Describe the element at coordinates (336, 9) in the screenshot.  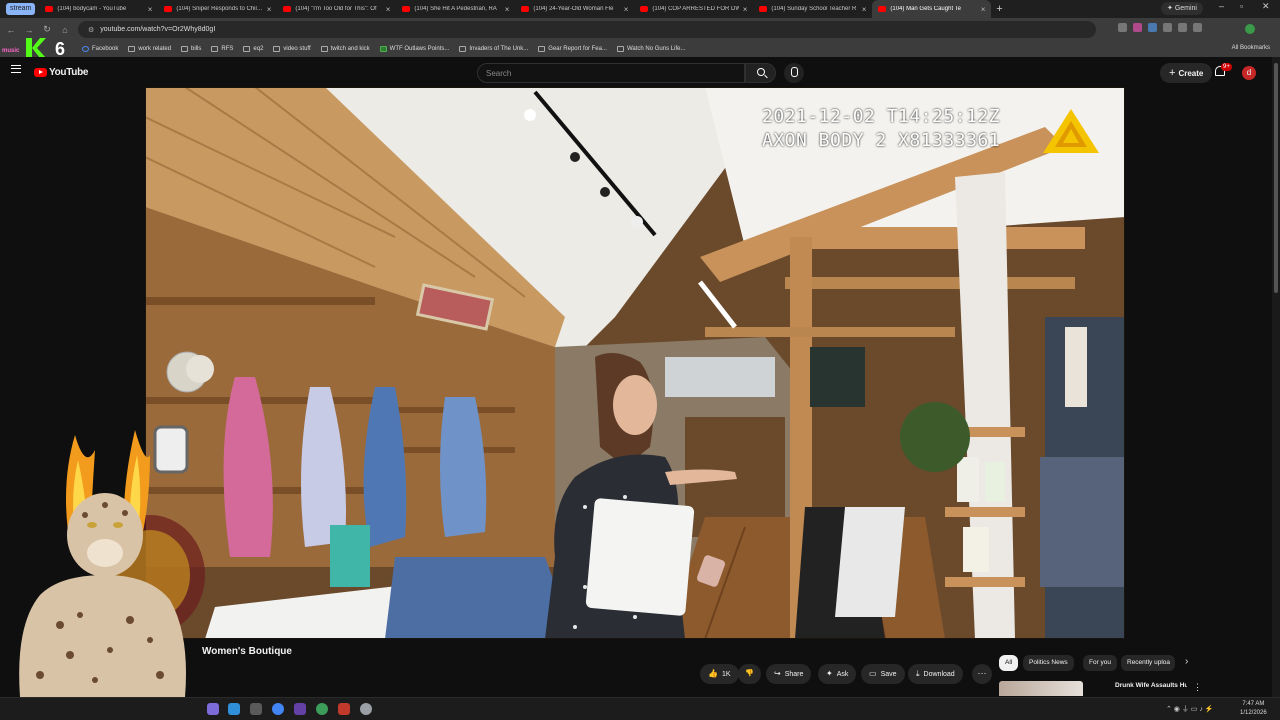
I see `browser-tab: (104) "I'm Too Old for This": Of ×` at that location.